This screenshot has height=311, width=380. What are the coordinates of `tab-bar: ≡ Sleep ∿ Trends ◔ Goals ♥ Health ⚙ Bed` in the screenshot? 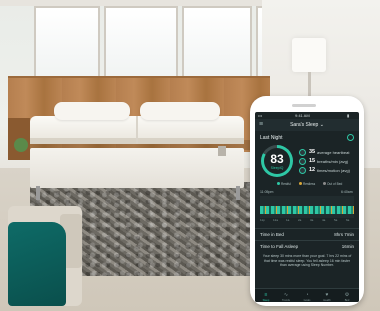 It's located at (307, 295).